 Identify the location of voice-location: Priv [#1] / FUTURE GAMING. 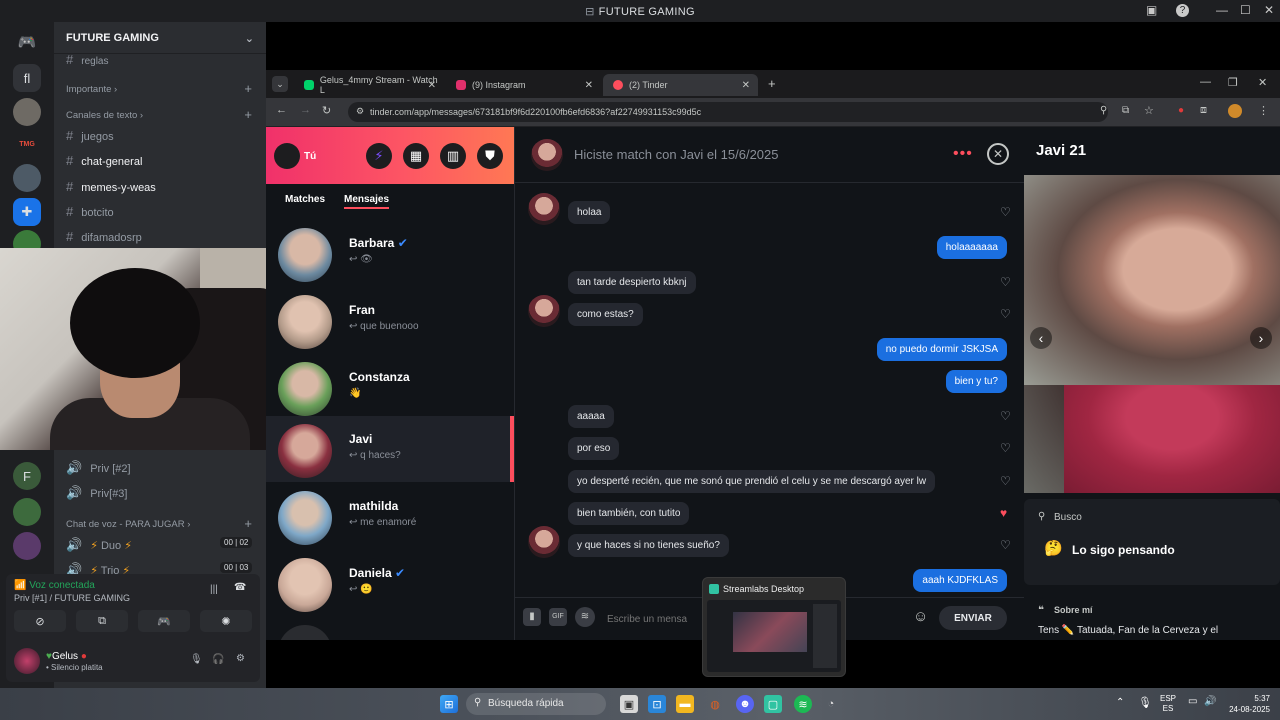
(72, 598).